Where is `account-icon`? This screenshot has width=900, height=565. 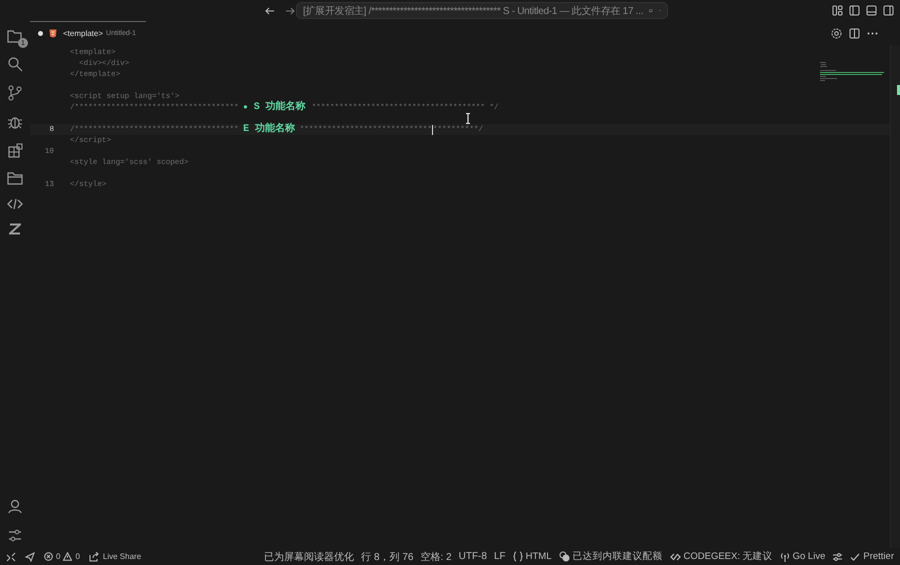
account-icon is located at coordinates (15, 506).